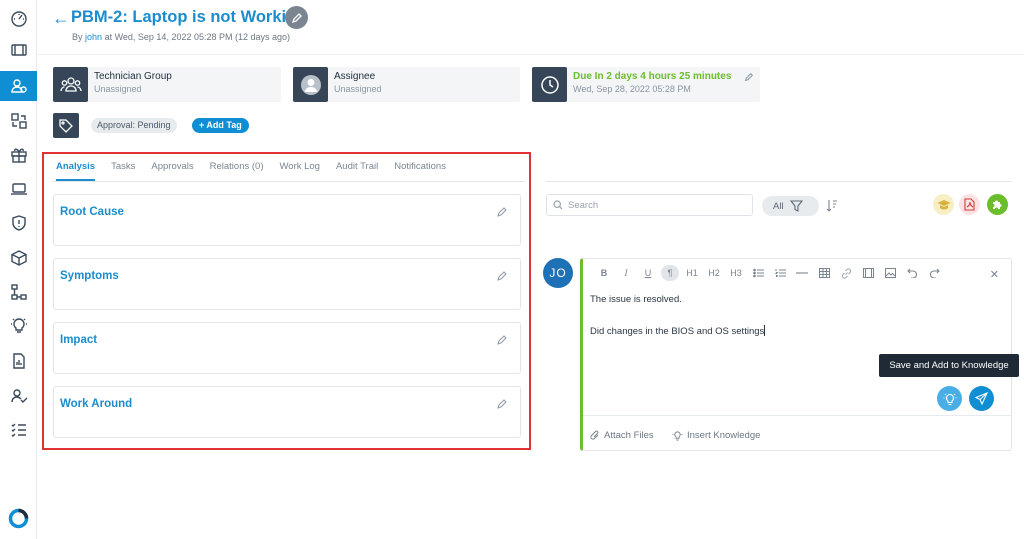  I want to click on by-label: By, so click(77, 37).